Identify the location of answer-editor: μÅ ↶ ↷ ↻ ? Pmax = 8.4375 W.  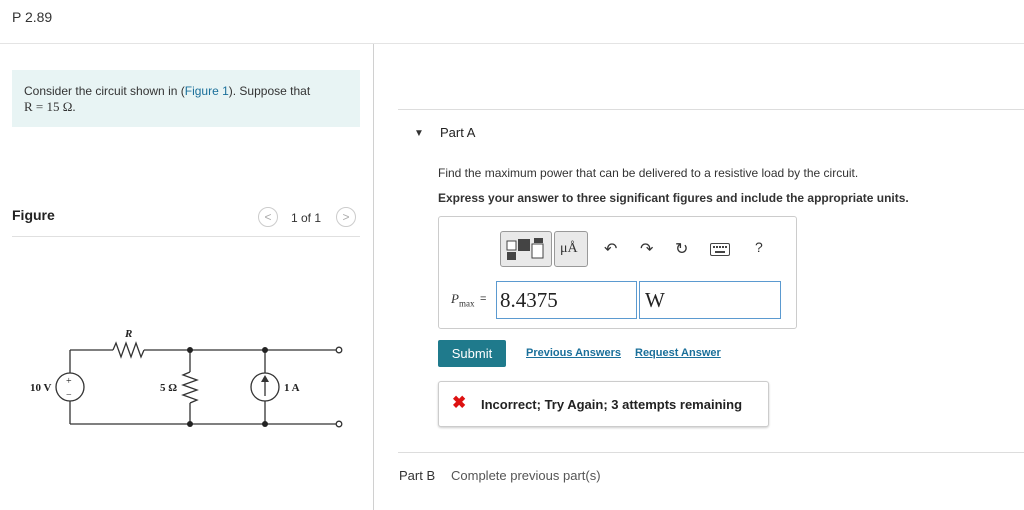
(617, 272).